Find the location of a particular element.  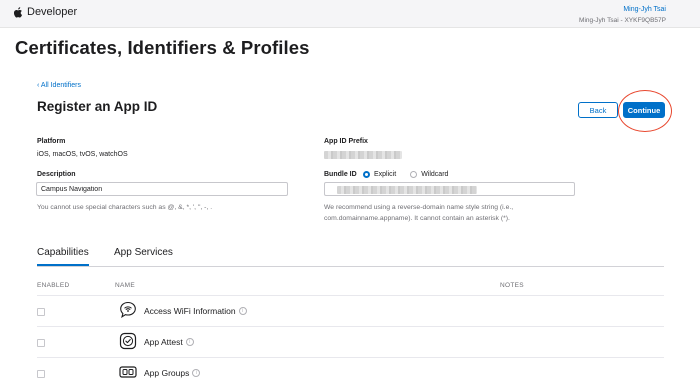

capability-name: App Groups i is located at coordinates (172, 373).